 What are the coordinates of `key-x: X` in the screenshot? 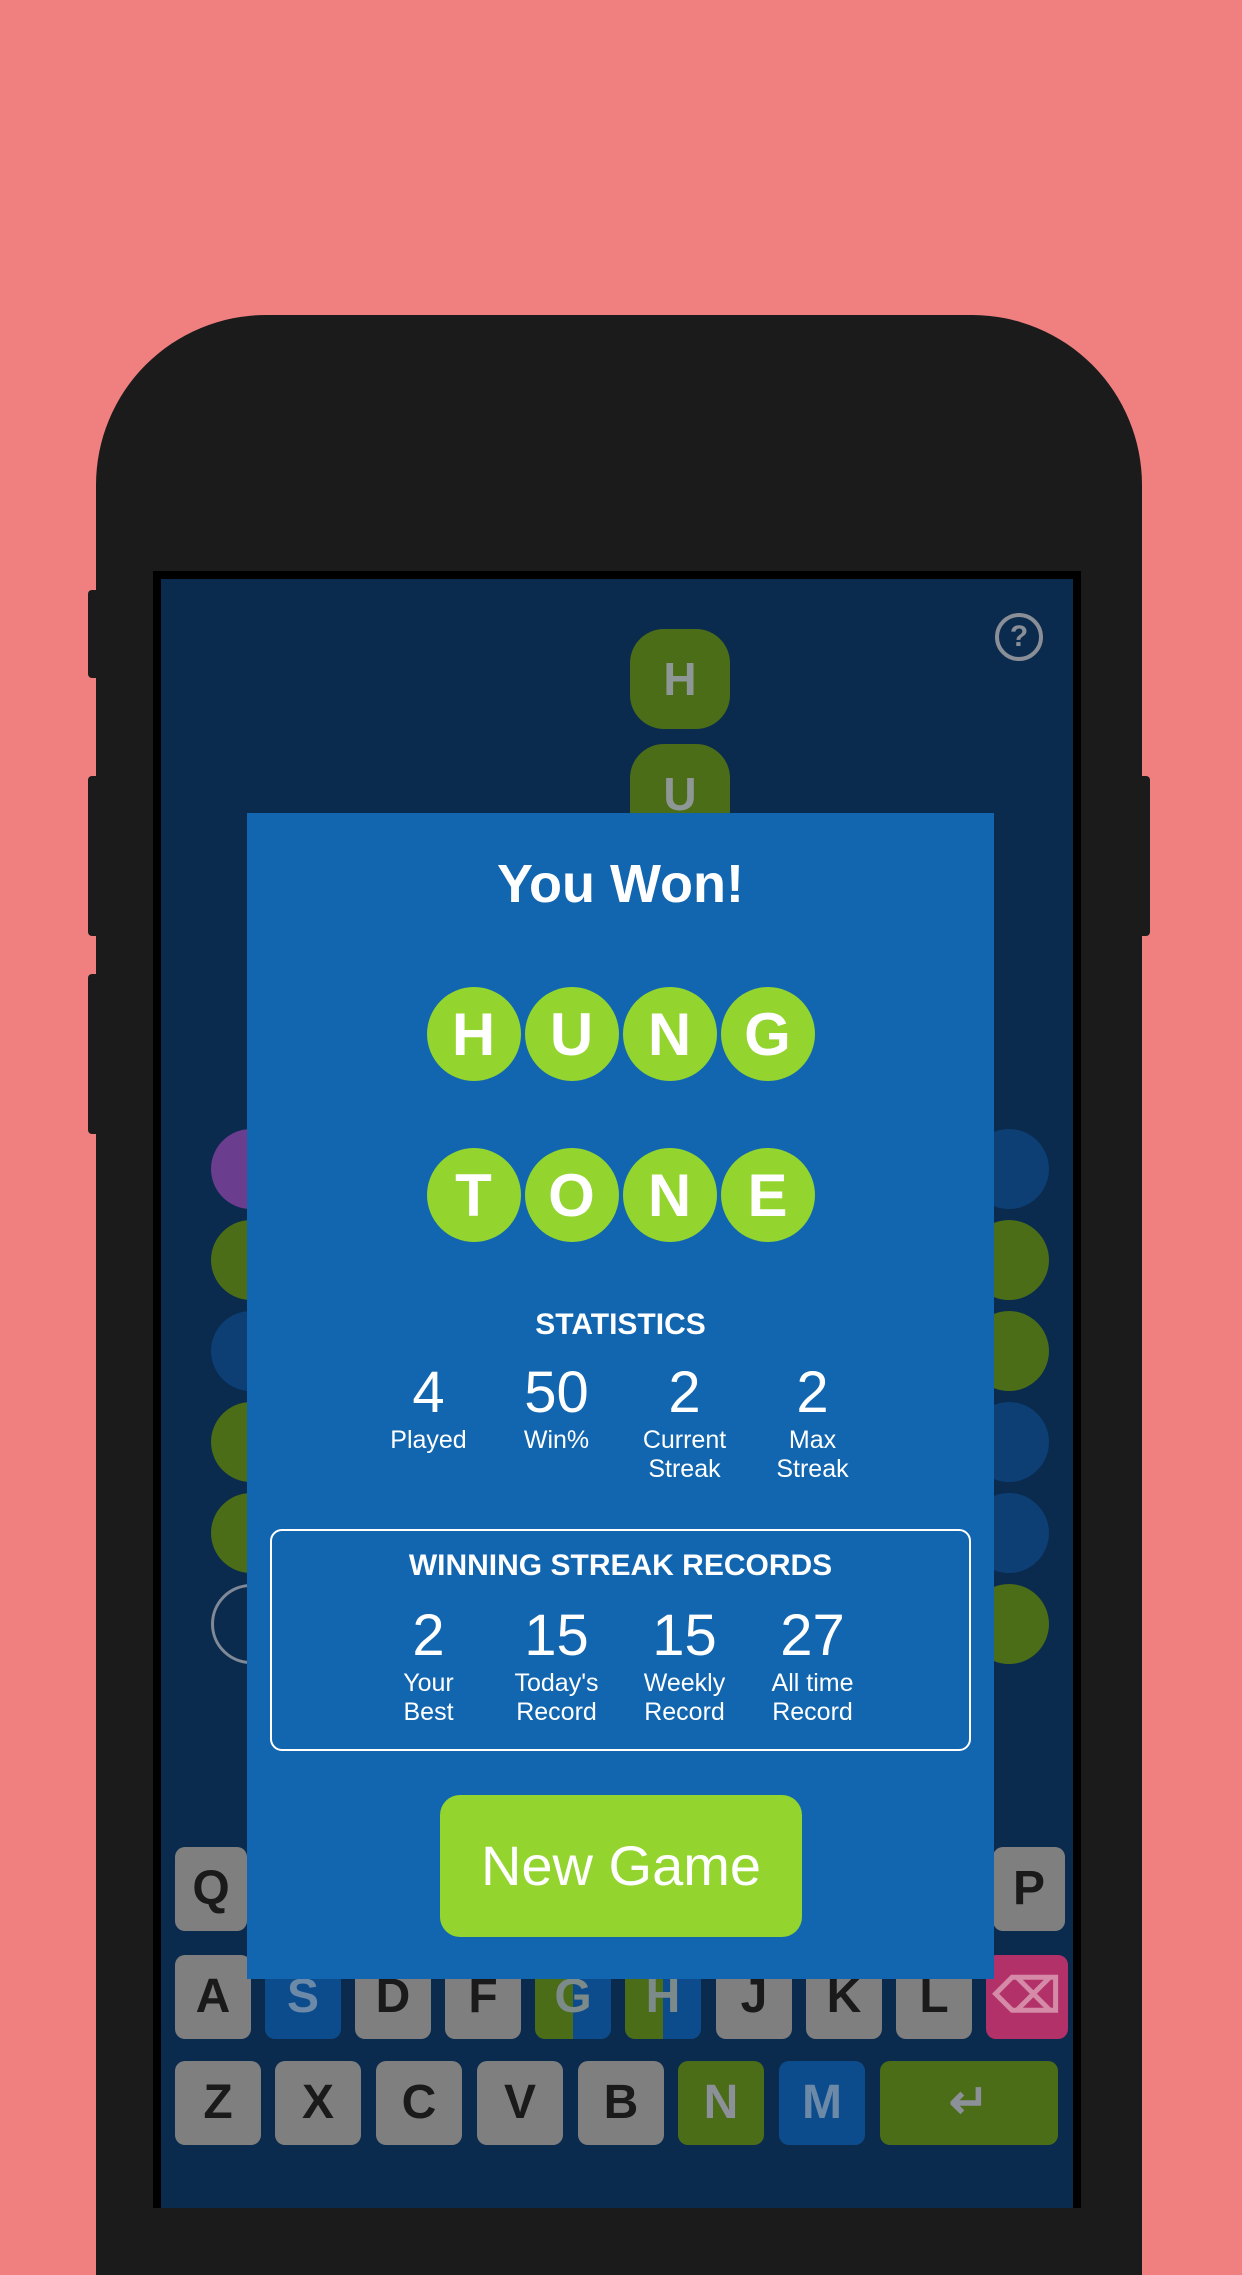 It's located at (318, 2103).